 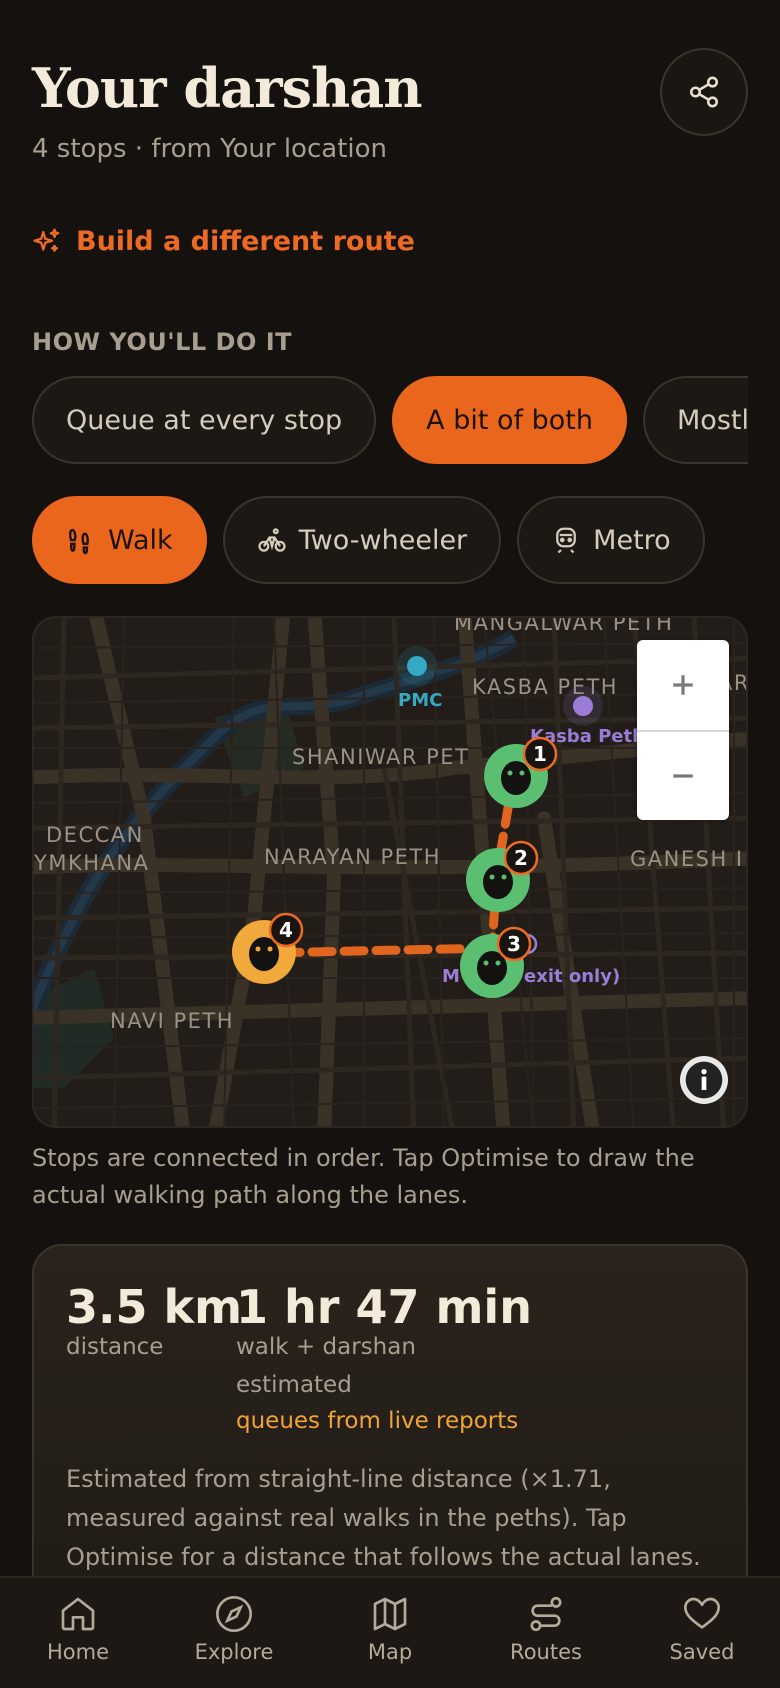 I want to click on chip-walk: Walk, so click(x=119, y=540).